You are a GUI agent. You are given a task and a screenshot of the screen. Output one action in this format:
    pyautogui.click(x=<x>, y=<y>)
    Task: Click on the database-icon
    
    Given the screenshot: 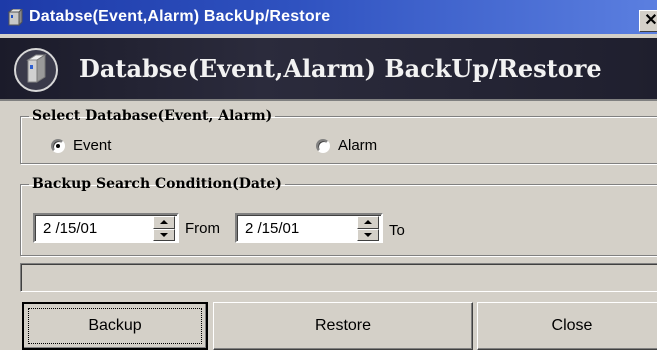 What is the action you would take?
    pyautogui.click(x=36, y=70)
    